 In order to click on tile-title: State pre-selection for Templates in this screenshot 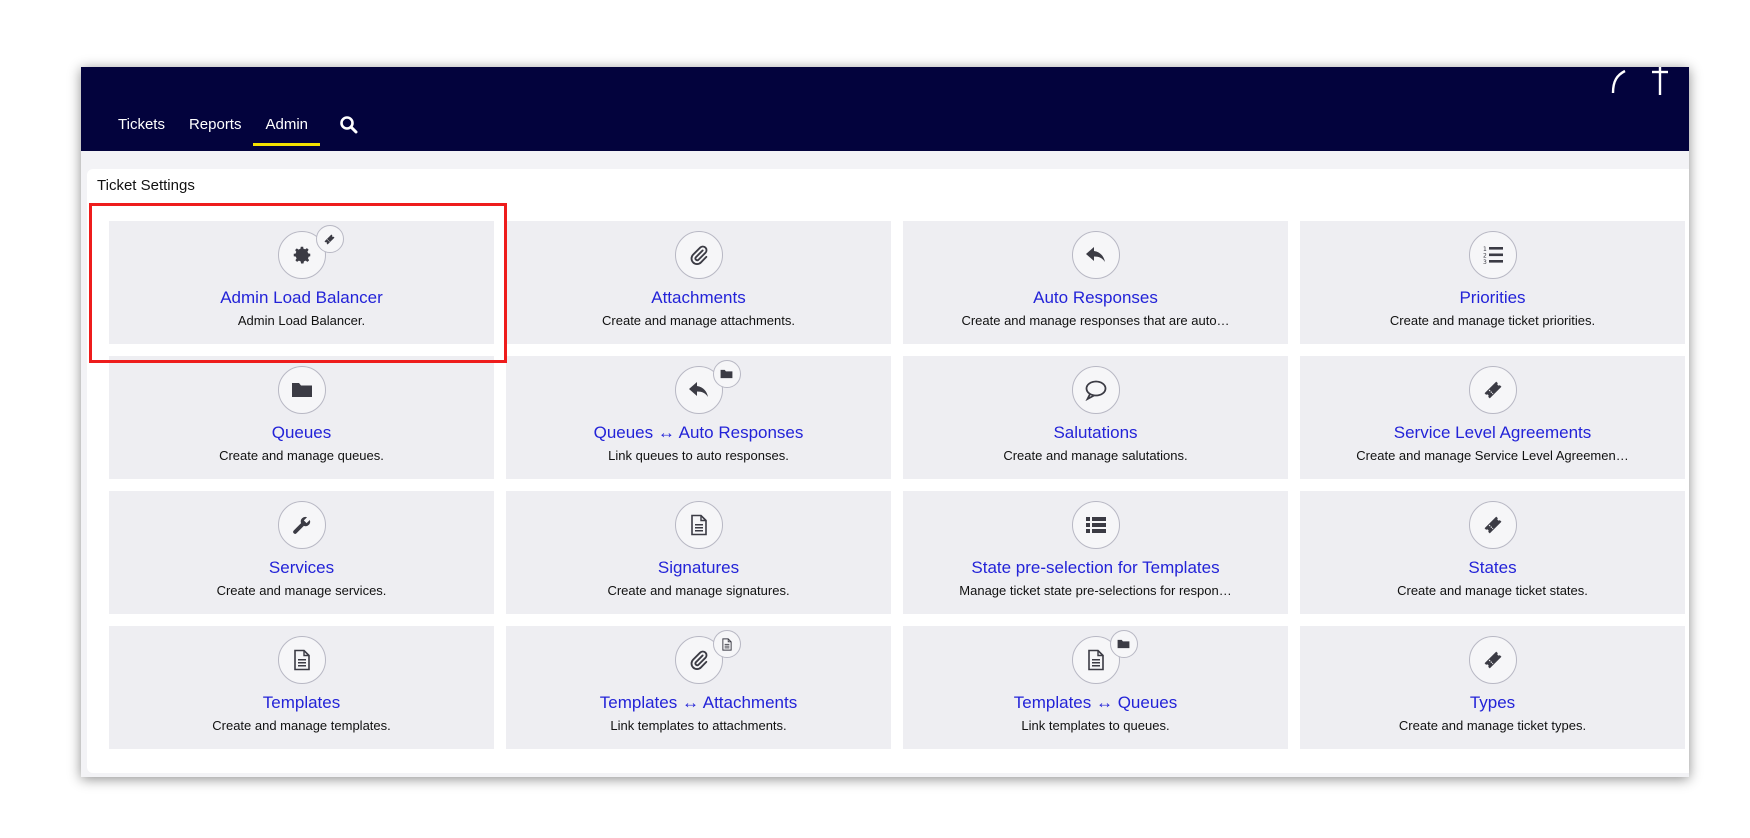, I will do `click(1095, 568)`.